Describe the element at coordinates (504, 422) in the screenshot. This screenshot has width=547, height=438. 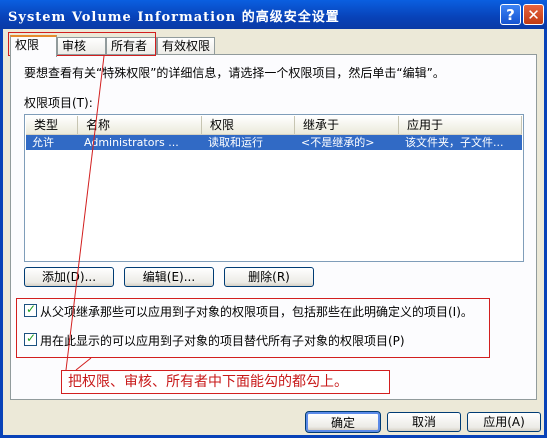
I see `apply-button: 应用(A)` at that location.